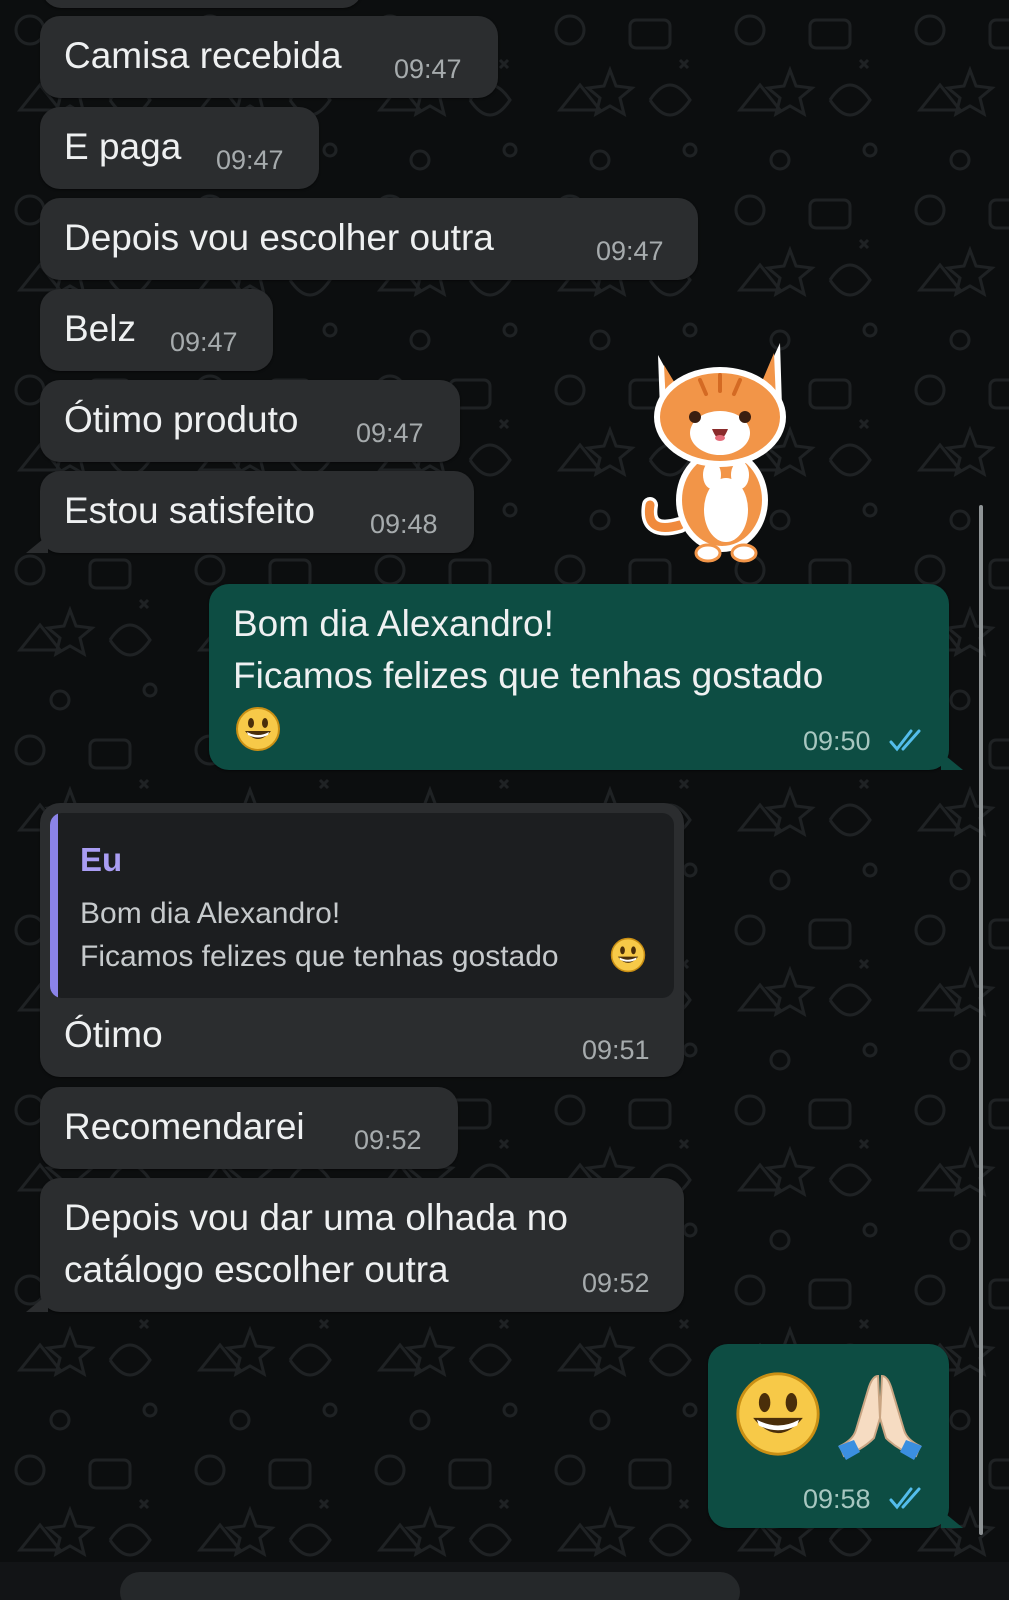 This screenshot has height=1600, width=1009. What do you see at coordinates (113, 1034) in the screenshot?
I see `message-text: Ótimo` at bounding box center [113, 1034].